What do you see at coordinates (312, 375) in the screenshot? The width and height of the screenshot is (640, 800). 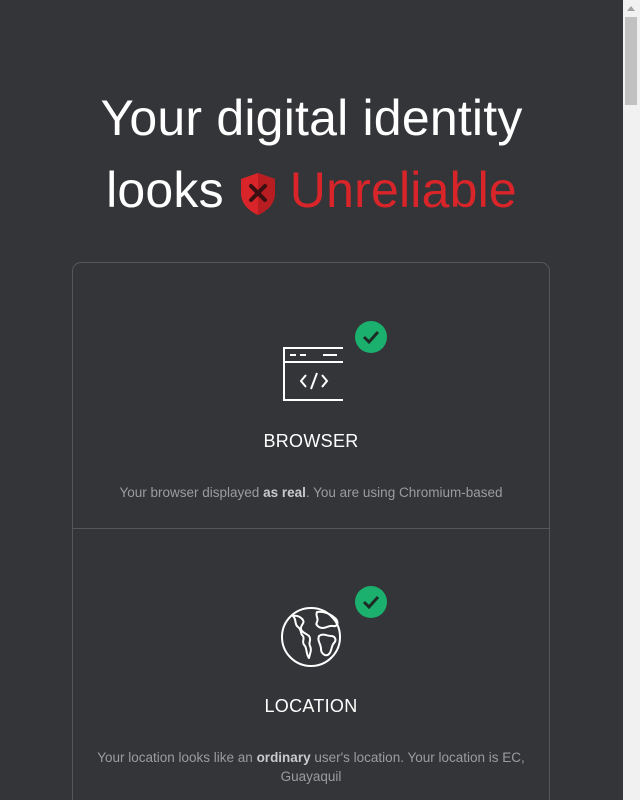 I see `browser-code-icon` at bounding box center [312, 375].